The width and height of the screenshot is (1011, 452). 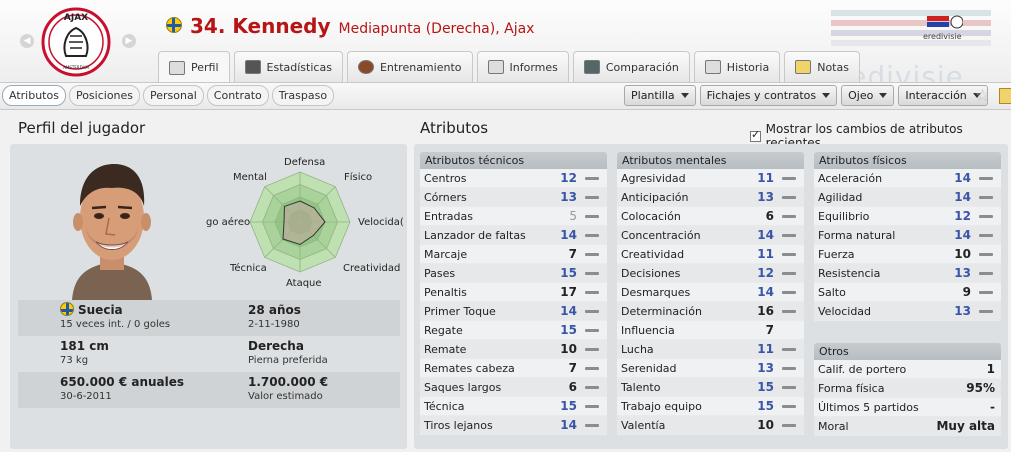 I want to click on note-icon, so click(x=1005, y=96).